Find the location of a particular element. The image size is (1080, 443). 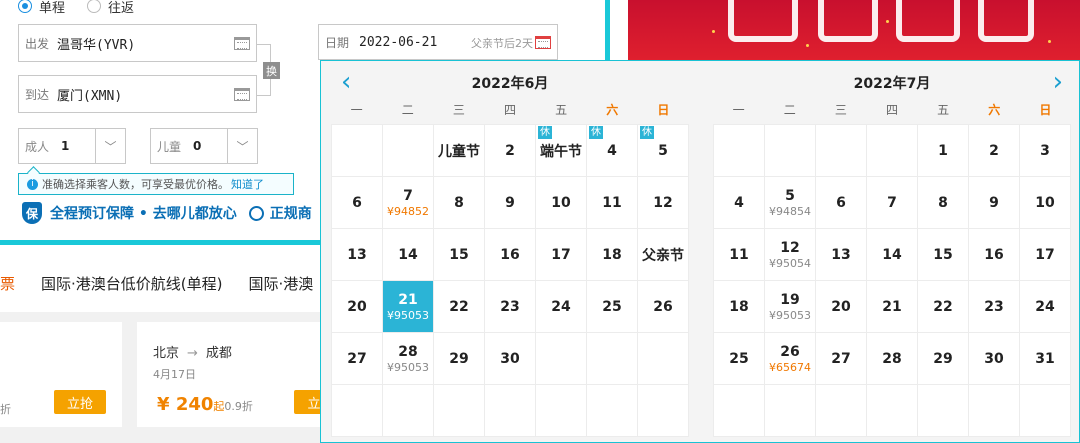

calendar-icon is located at coordinates (543, 42).